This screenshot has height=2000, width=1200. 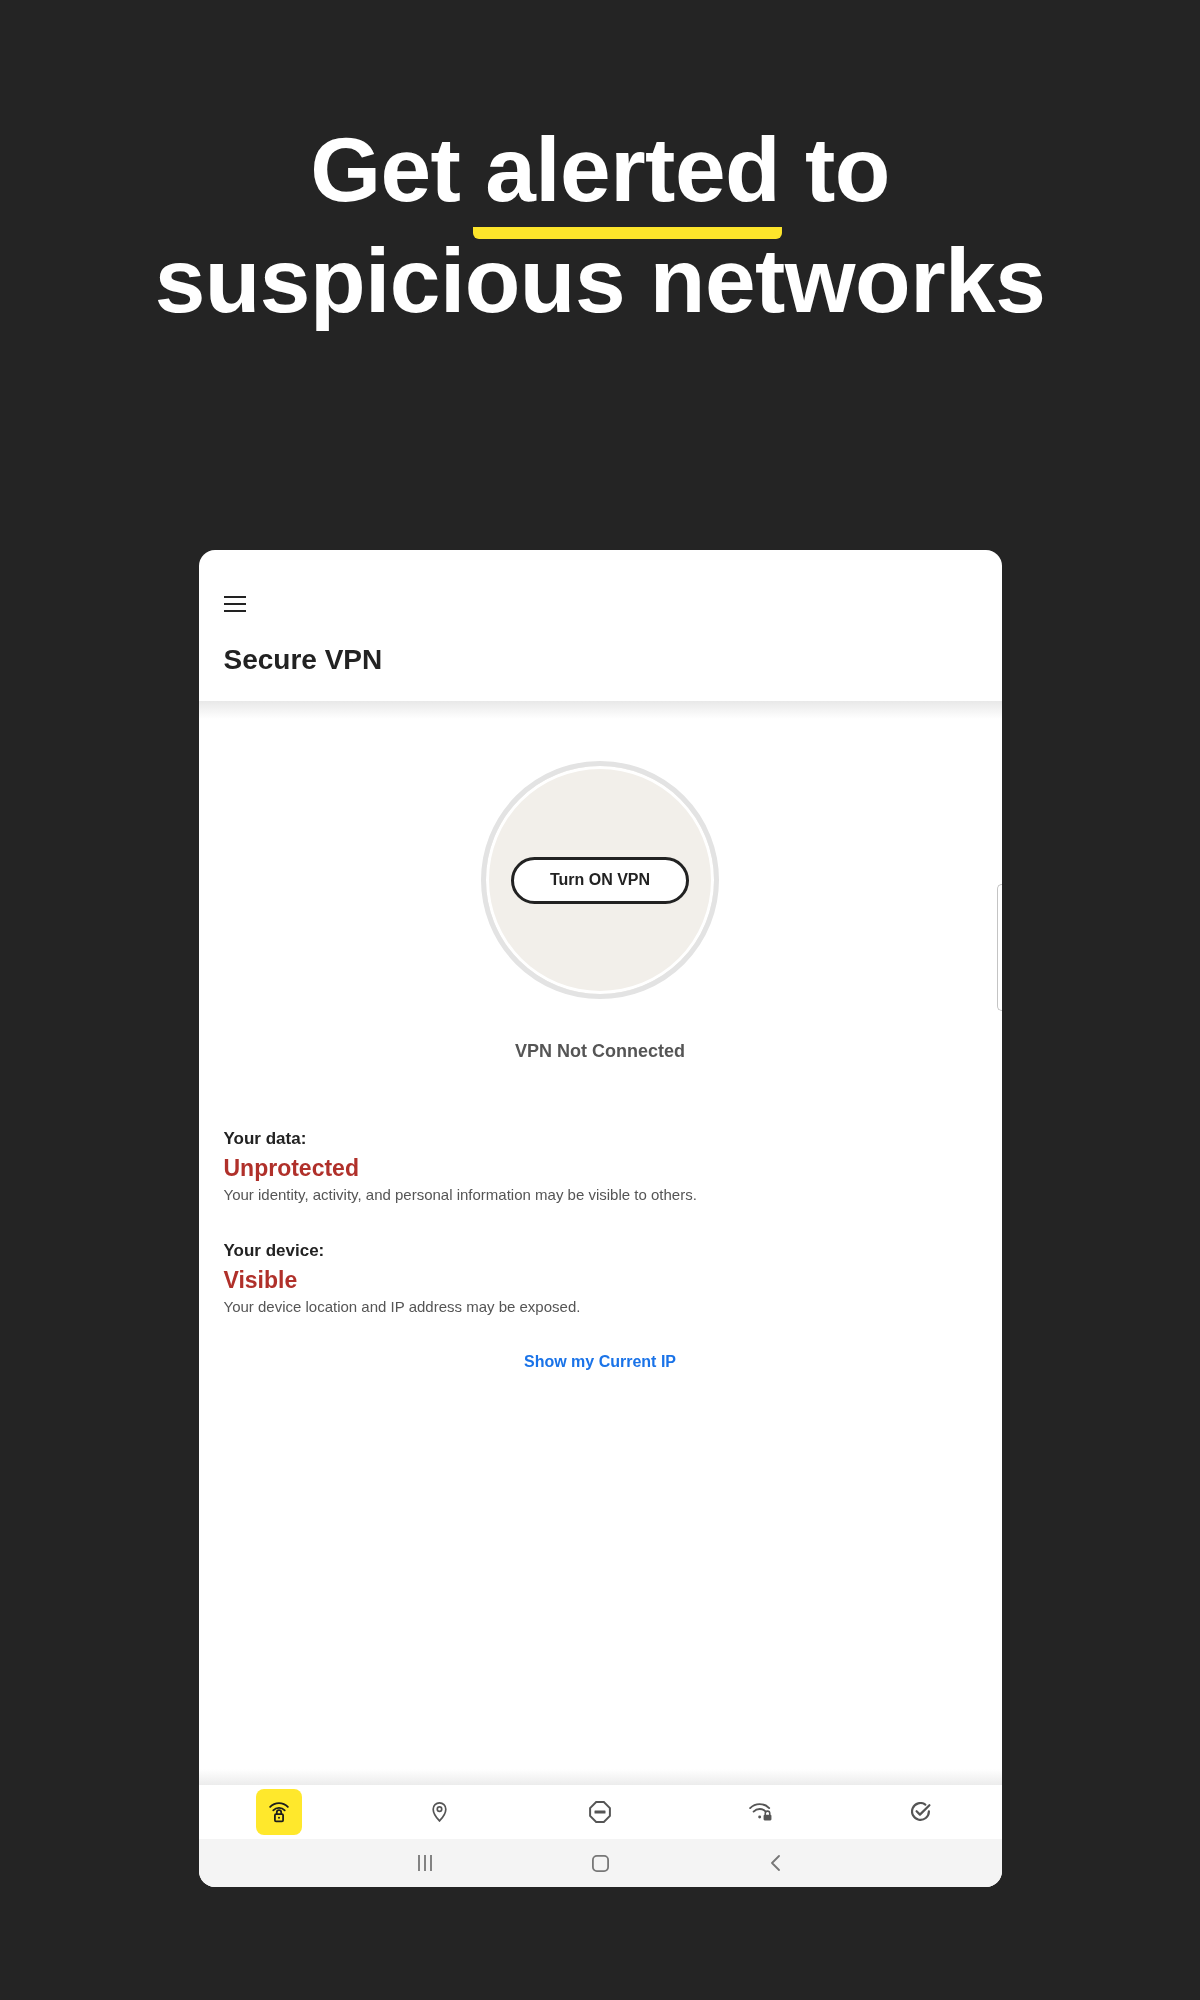 I want to click on padlock-signal-icon, so click(x=278, y=1812).